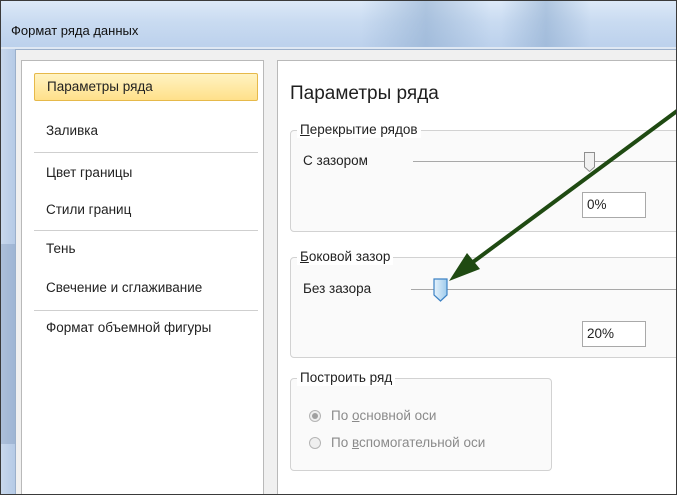 The image size is (677, 495). I want to click on nav-item-glow-soft-edges: Свечение и сглаживание, so click(146, 288).